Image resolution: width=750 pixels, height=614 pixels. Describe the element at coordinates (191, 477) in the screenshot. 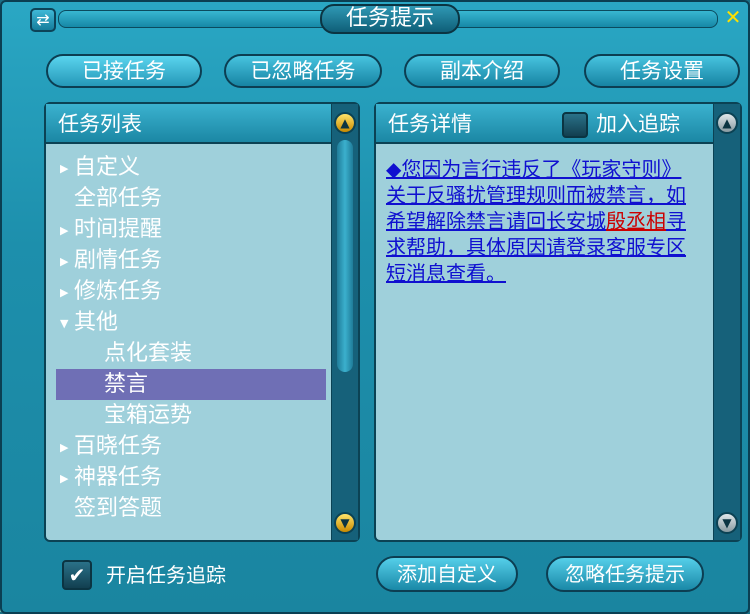

I see `task-tree-item: ▶ 神器任务` at that location.